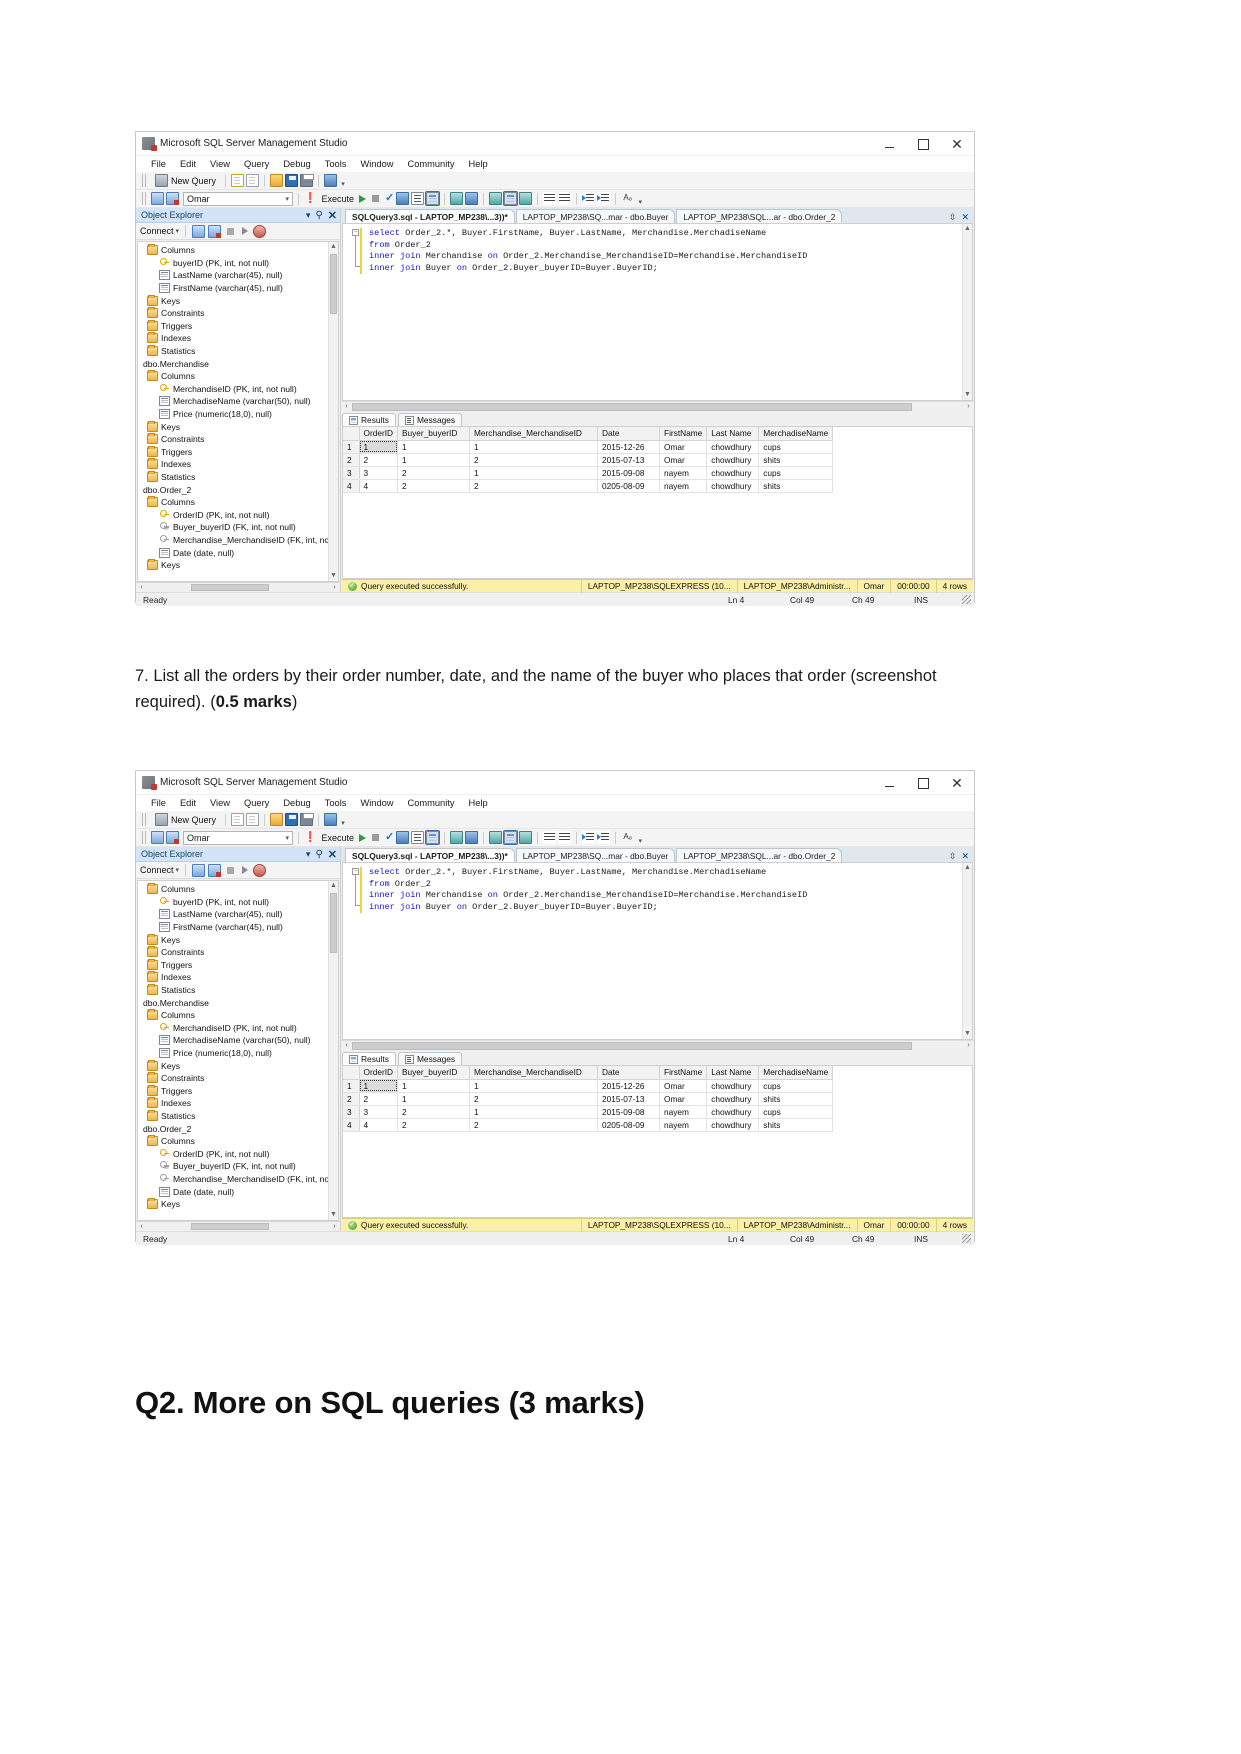  I want to click on menu-item-file: File, so click(158, 164).